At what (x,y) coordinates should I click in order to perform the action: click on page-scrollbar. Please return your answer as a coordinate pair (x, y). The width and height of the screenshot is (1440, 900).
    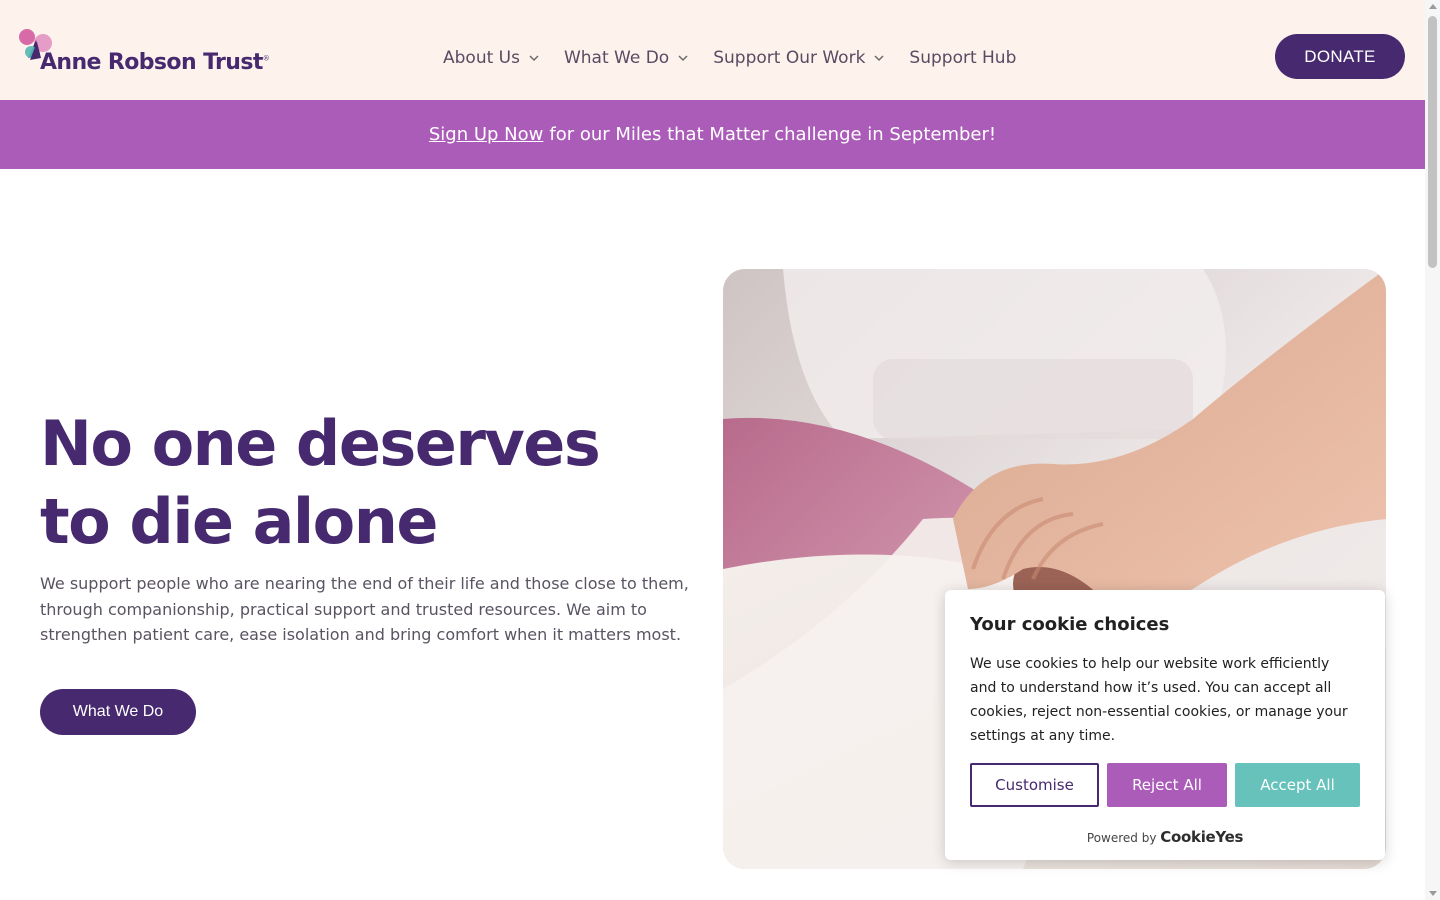
    Looking at the image, I should click on (1432, 450).